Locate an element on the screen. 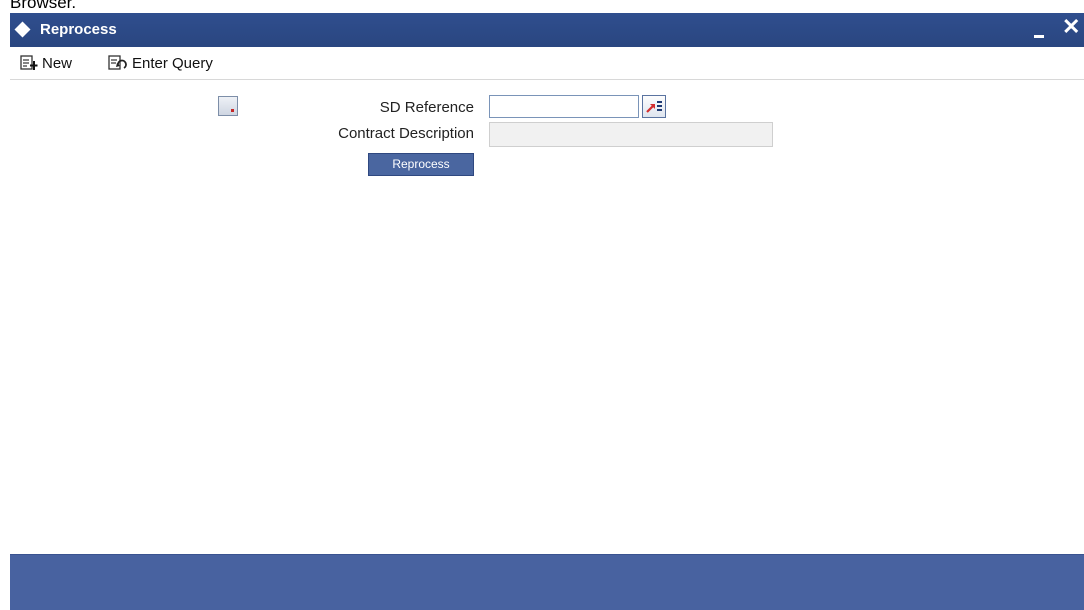 The width and height of the screenshot is (1084, 610). minimize-icon is located at coordinates (1040, 33).